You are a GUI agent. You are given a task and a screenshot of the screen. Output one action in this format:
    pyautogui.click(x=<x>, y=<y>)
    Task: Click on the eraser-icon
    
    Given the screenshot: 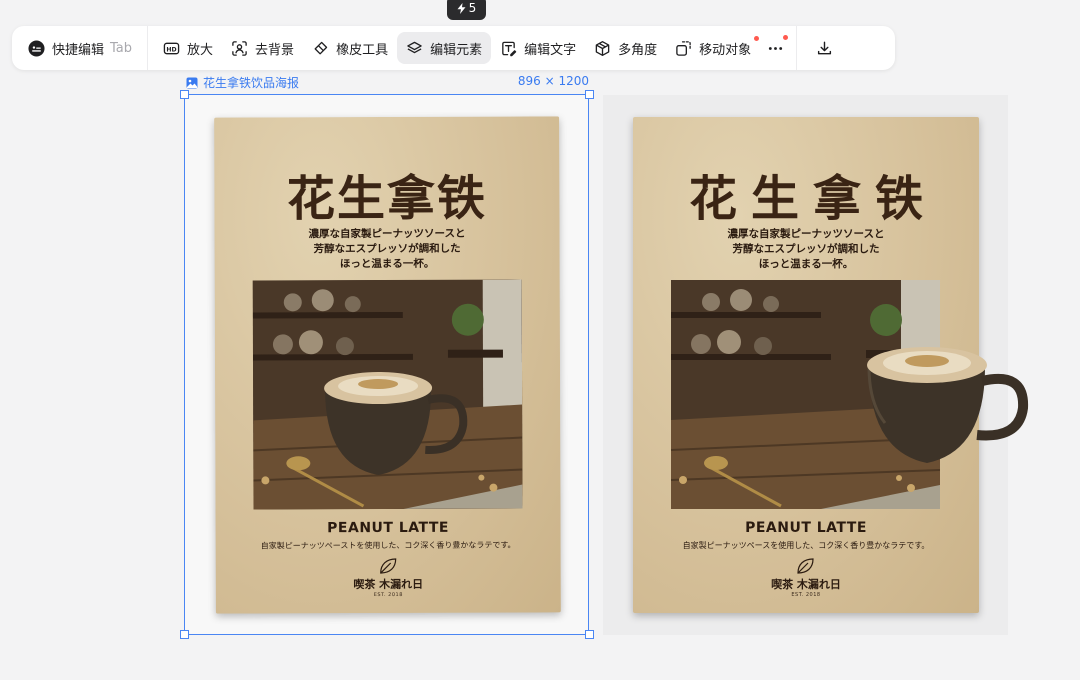 What is the action you would take?
    pyautogui.click(x=321, y=47)
    